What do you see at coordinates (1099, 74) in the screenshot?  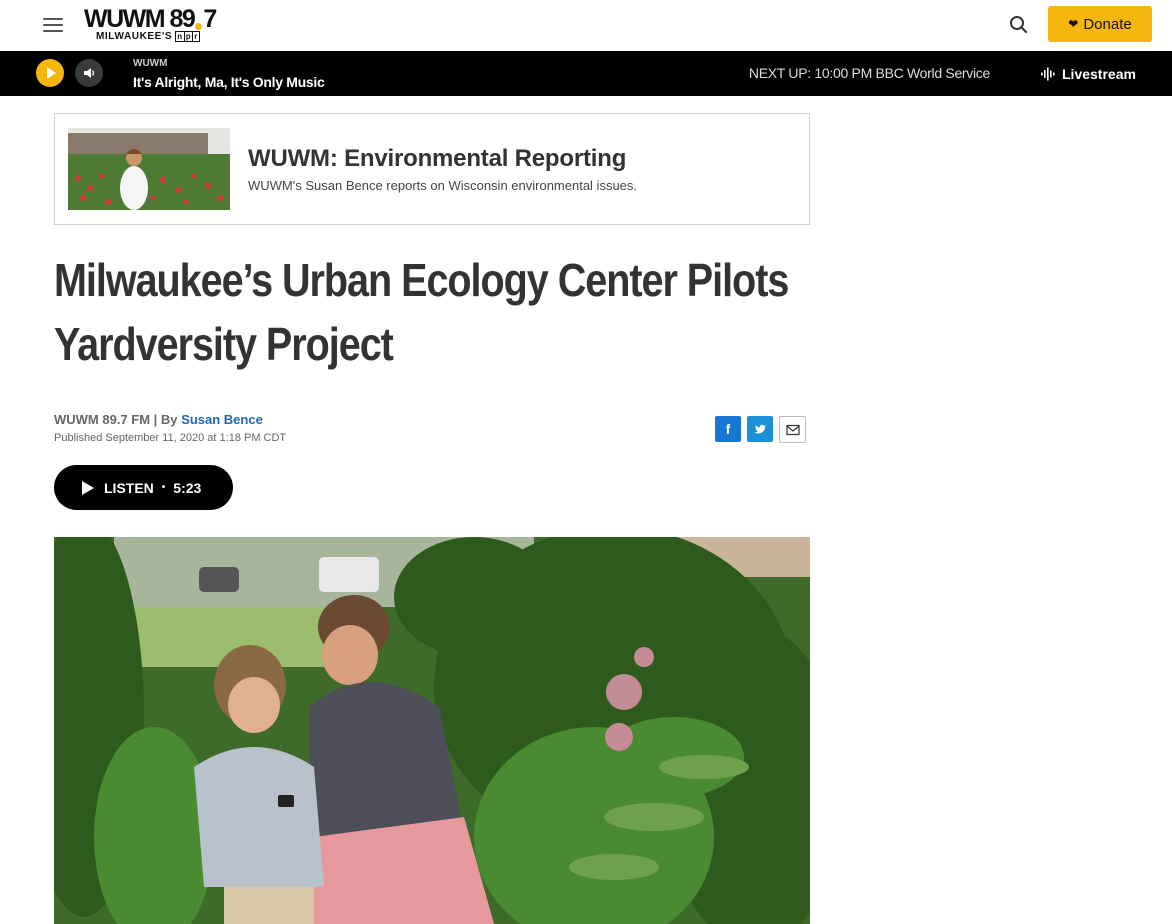 I see `livestream-label: Livestream` at bounding box center [1099, 74].